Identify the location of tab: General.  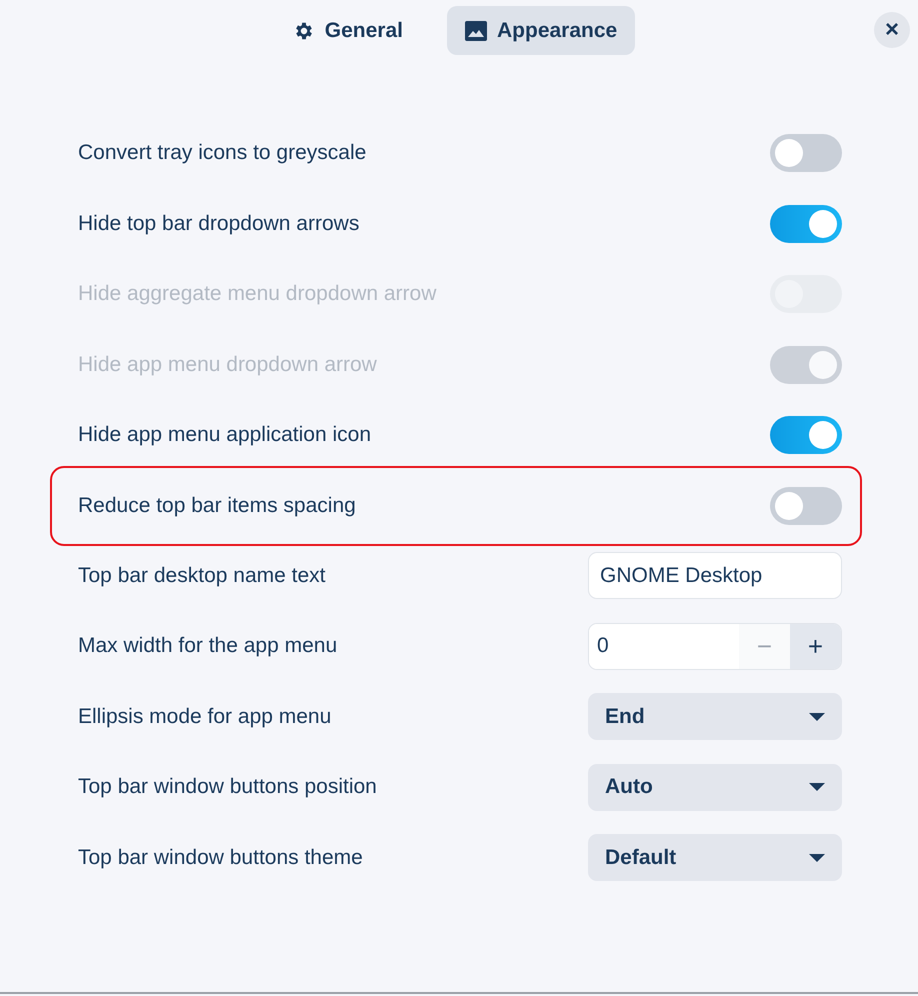
(347, 30).